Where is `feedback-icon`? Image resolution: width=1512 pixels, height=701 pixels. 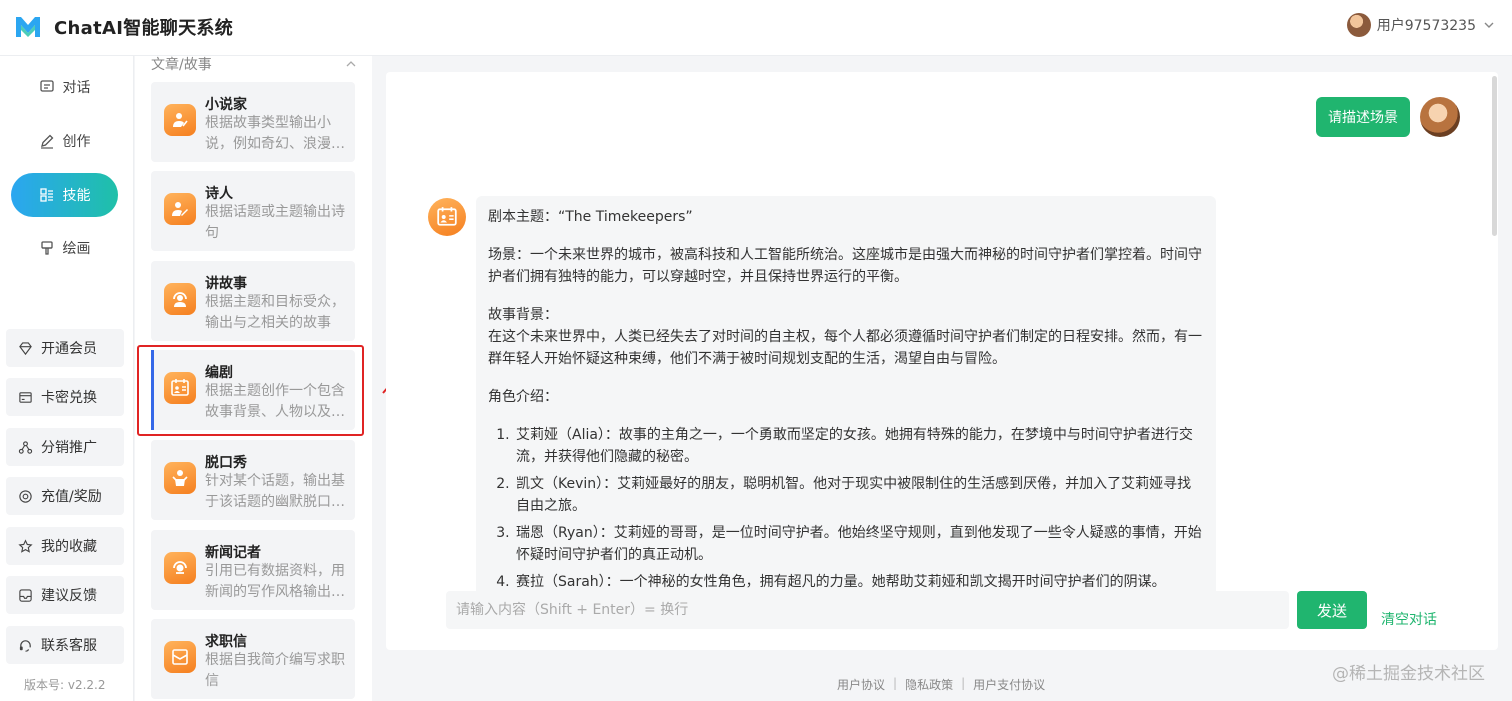 feedback-icon is located at coordinates (25, 595).